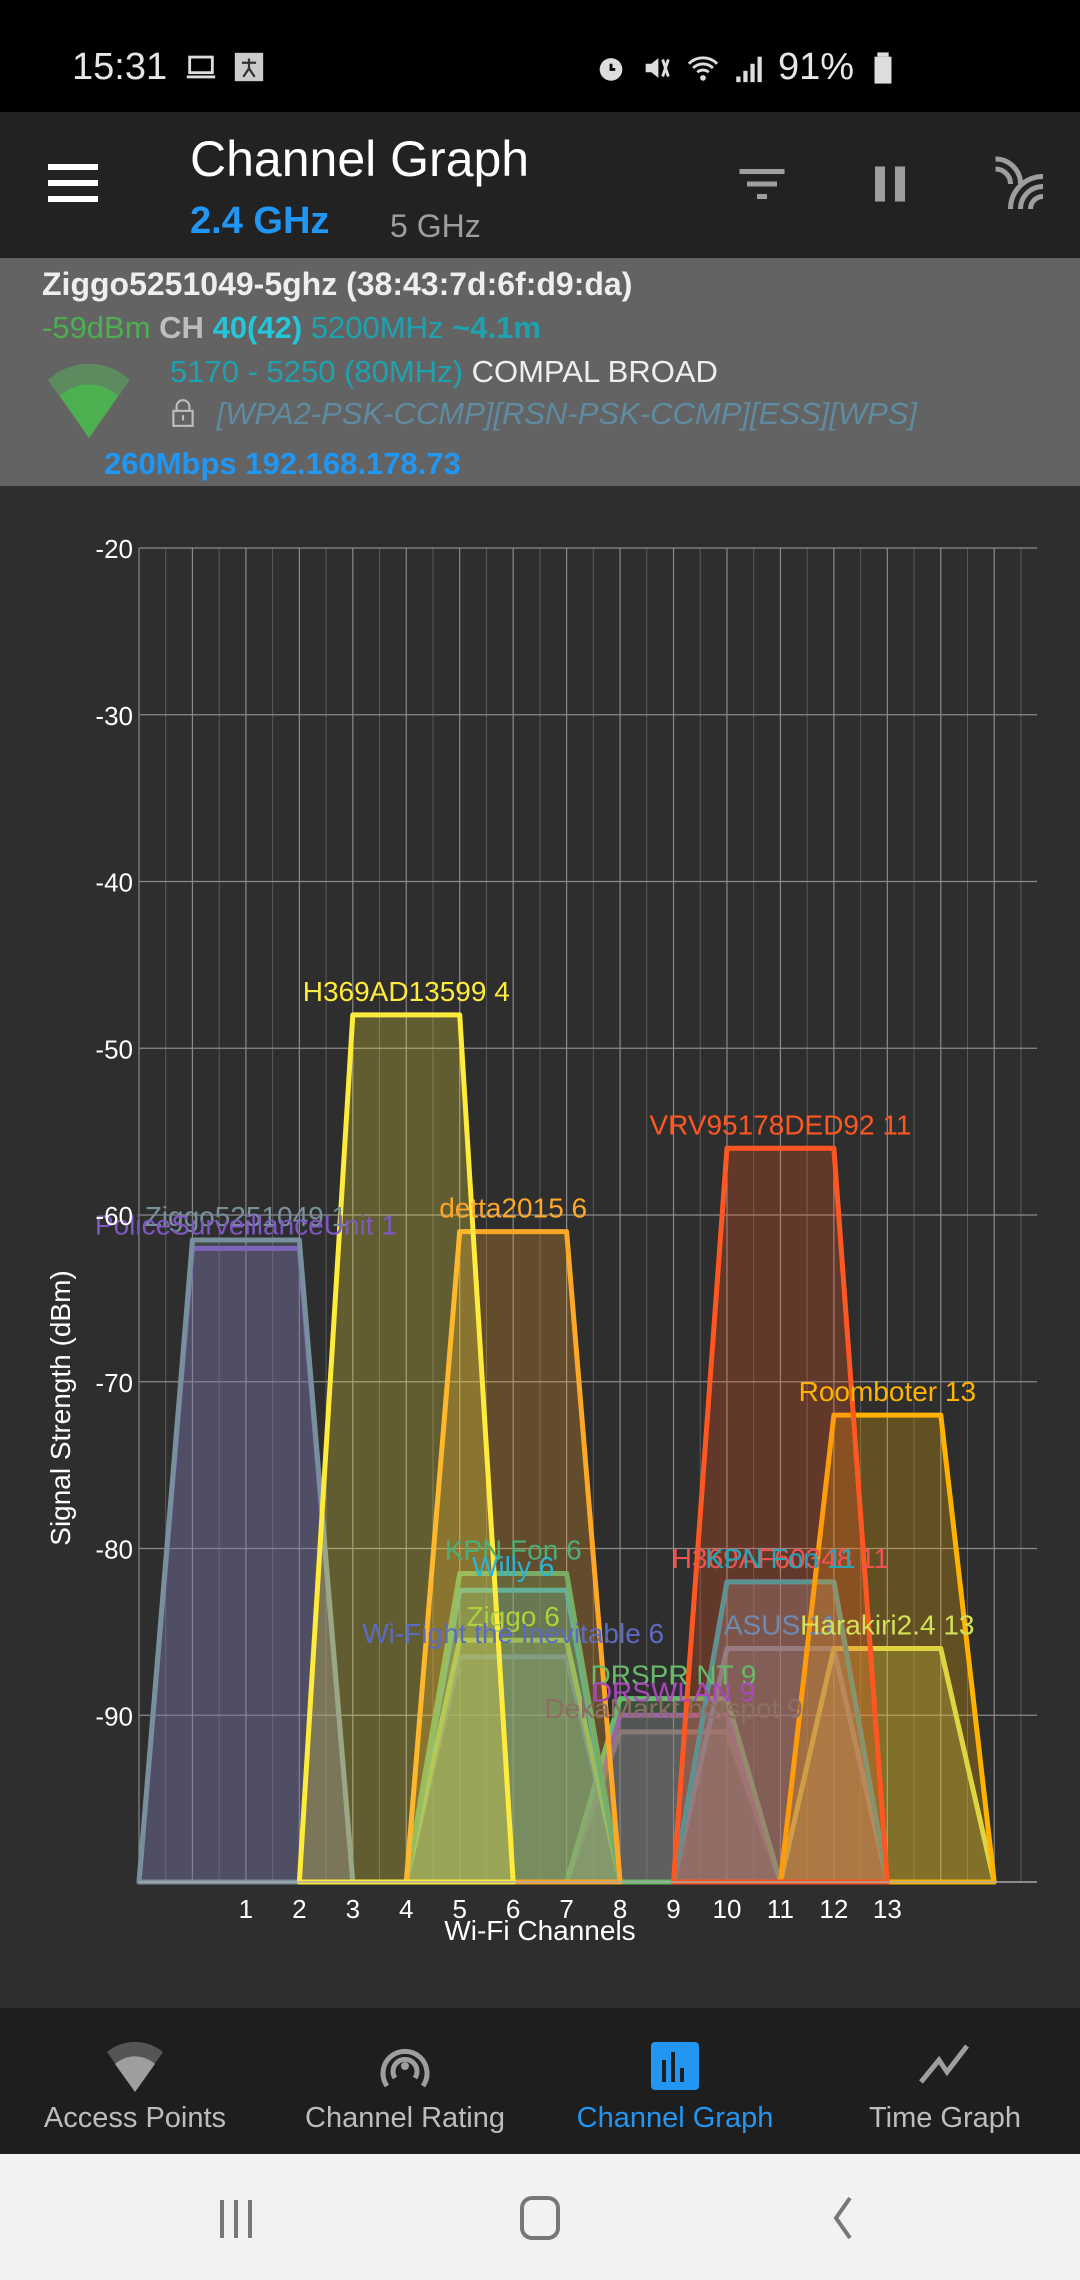  I want to click on tab-5ghz: 5 GHz, so click(435, 226).